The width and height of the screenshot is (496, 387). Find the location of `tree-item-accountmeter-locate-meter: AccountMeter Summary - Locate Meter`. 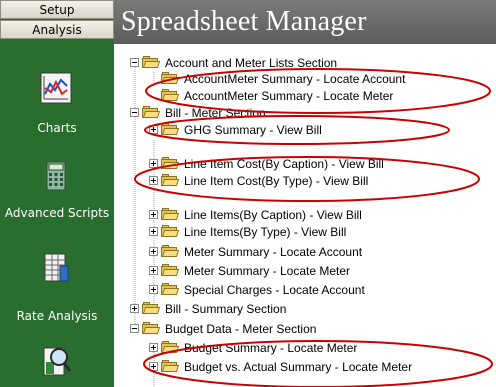

tree-item-accountmeter-locate-meter: AccountMeter Summary - Locate Meter is located at coordinates (271, 95).